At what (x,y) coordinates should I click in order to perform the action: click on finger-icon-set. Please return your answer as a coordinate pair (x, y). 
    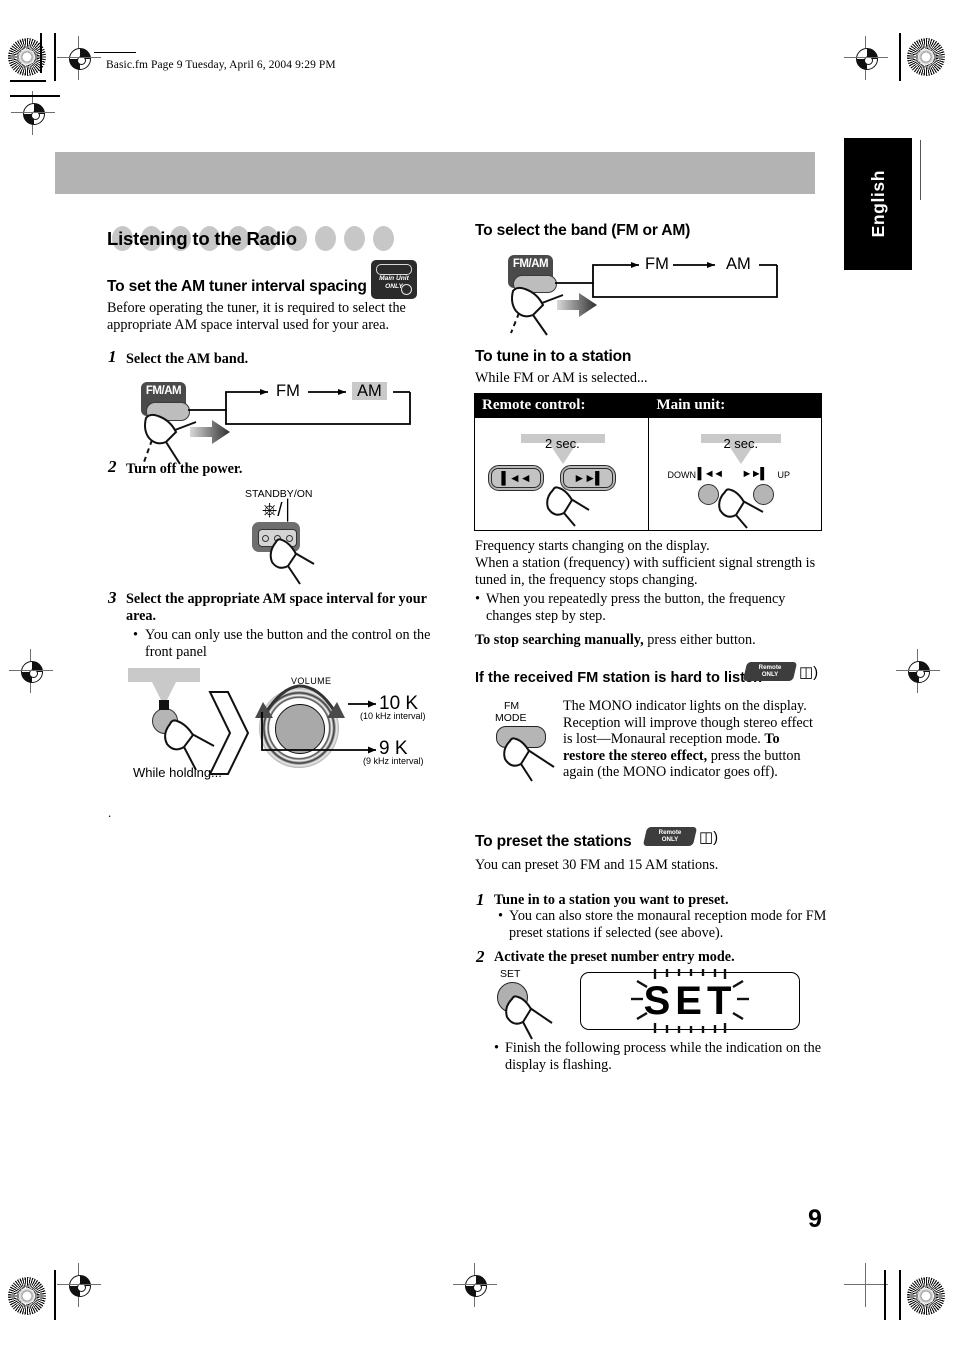
    Looking at the image, I should click on (529, 1017).